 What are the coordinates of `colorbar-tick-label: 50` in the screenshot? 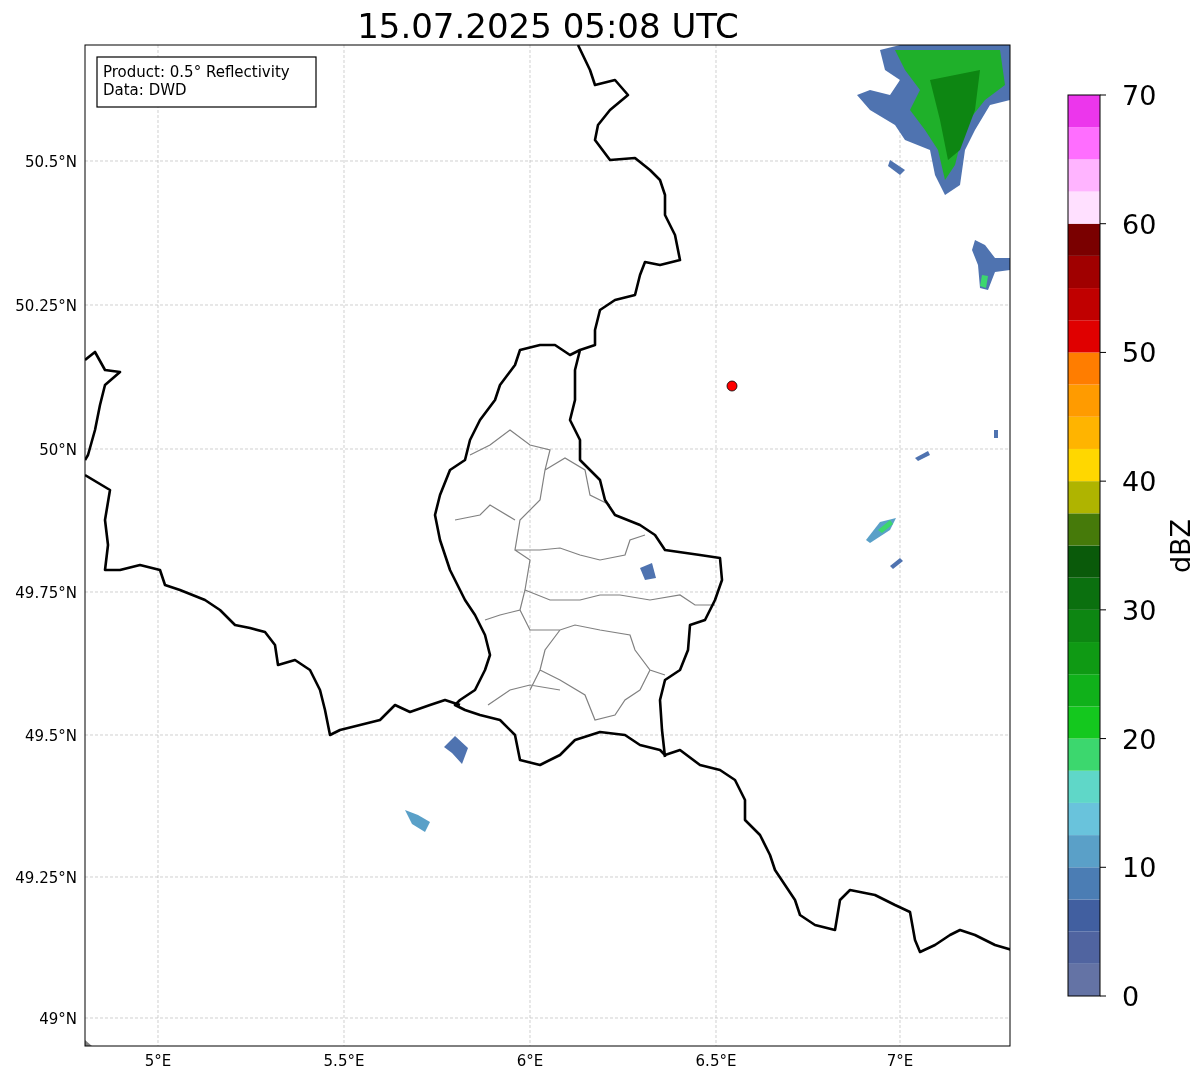 It's located at (1139, 353).